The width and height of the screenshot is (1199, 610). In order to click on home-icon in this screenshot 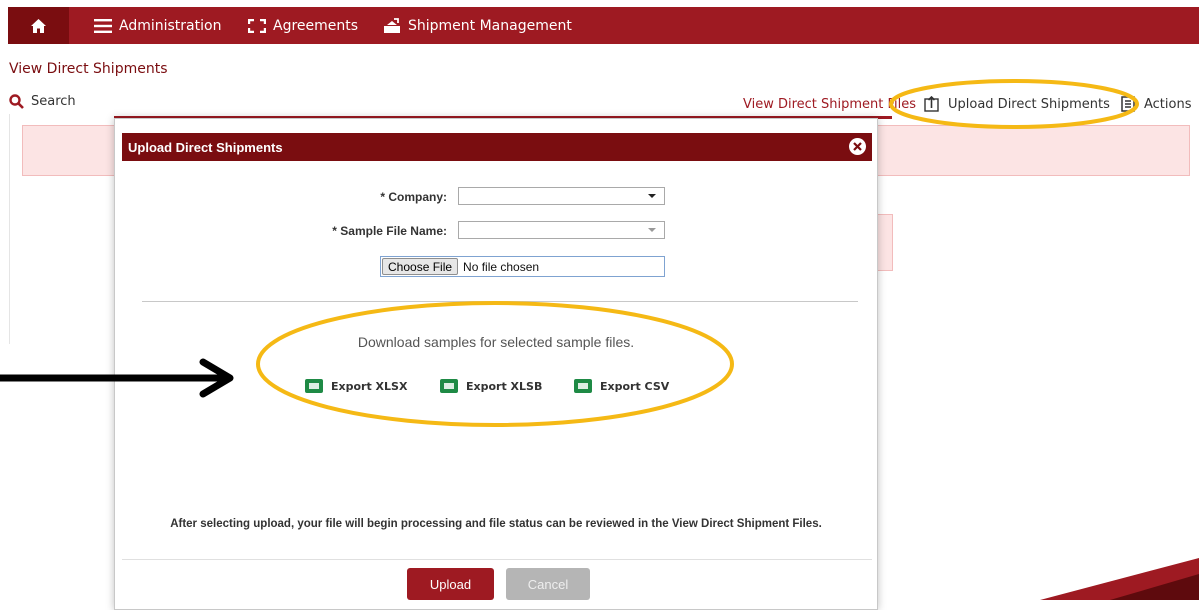, I will do `click(38, 25)`.